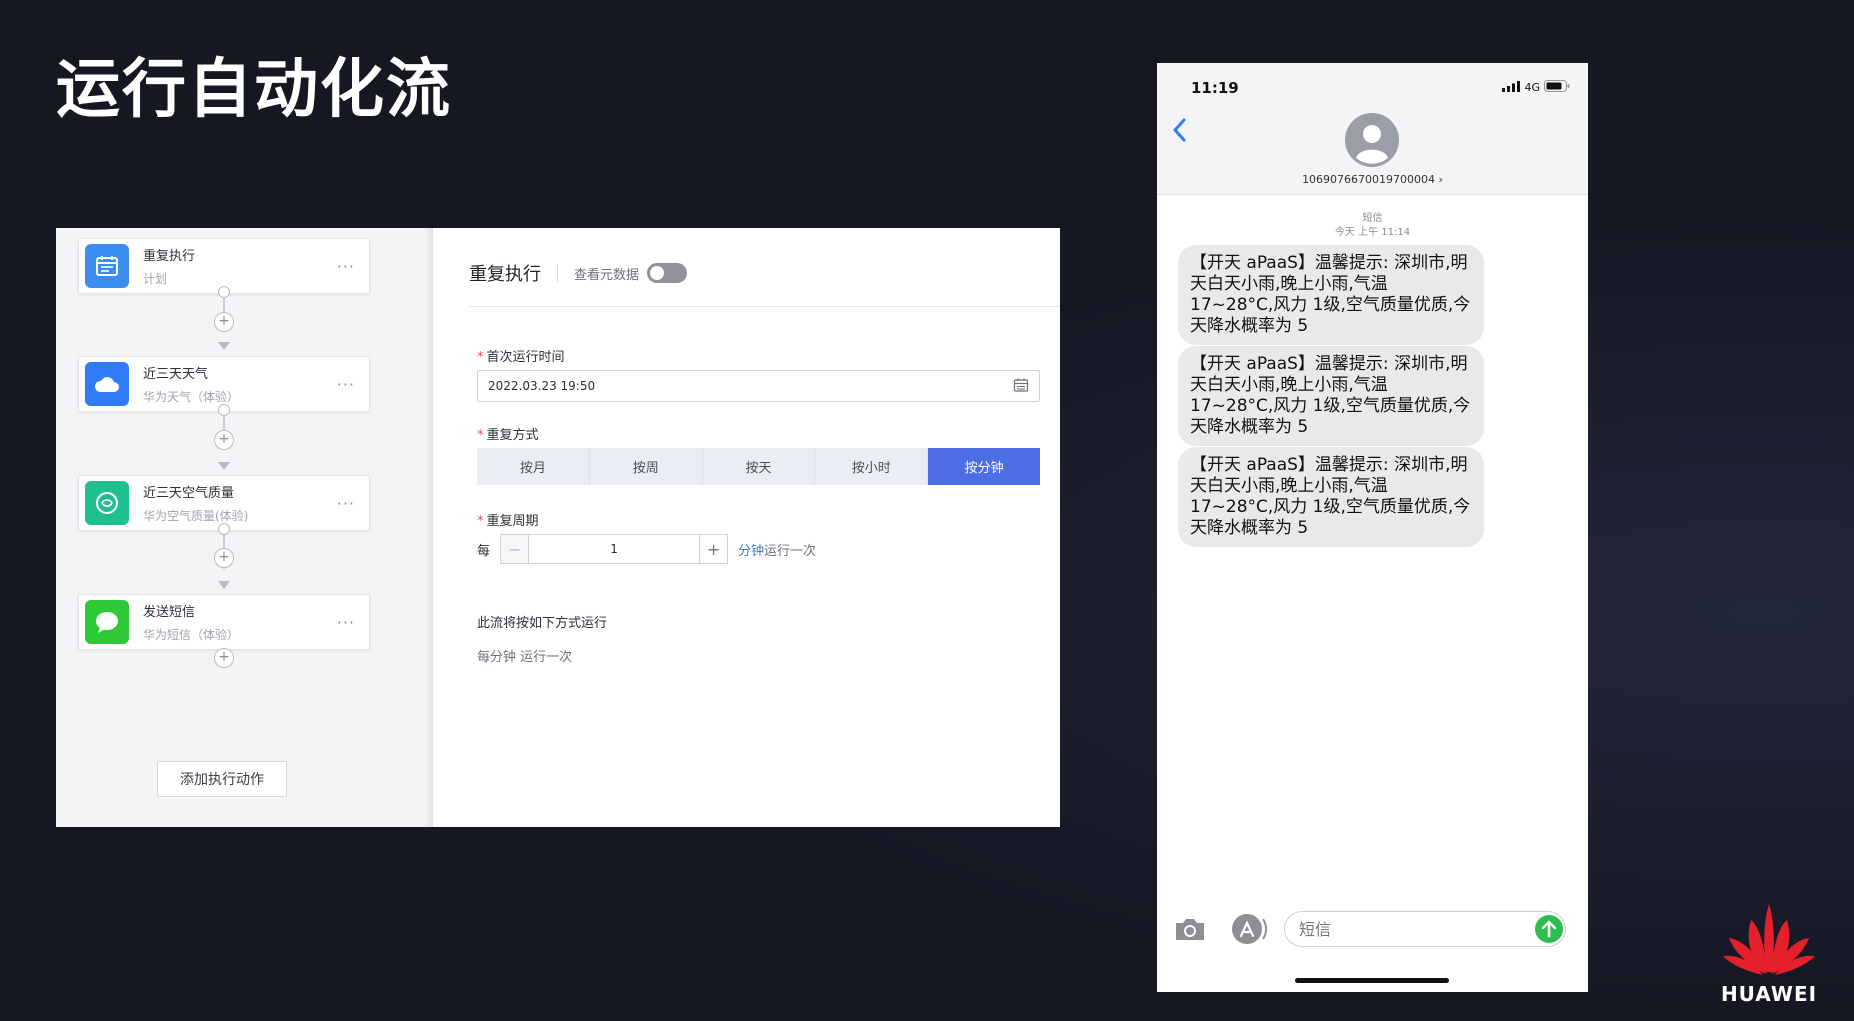 This screenshot has height=1021, width=1854. What do you see at coordinates (542, 386) in the screenshot?
I see `first-run-value: 2022.03.23 19:50` at bounding box center [542, 386].